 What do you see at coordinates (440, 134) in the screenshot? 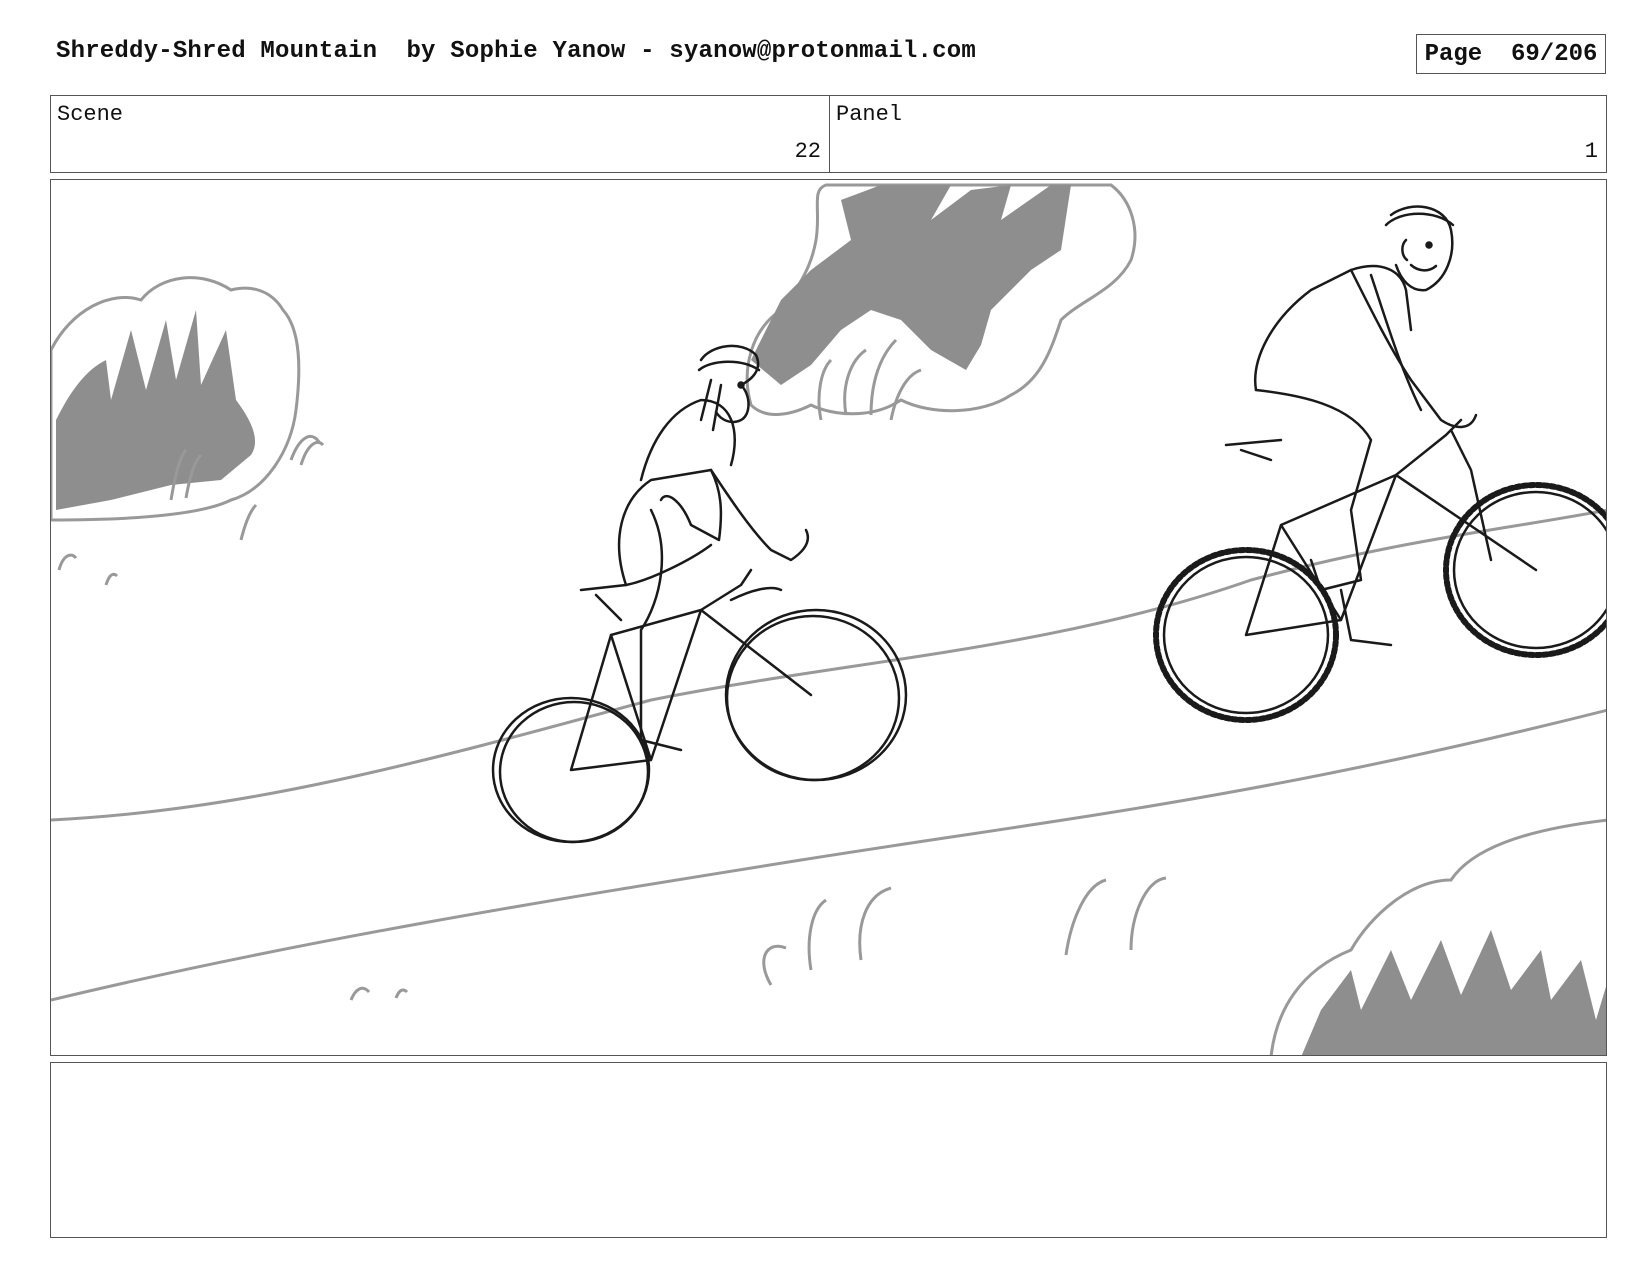
I see `scene-cell: Scene 22` at bounding box center [440, 134].